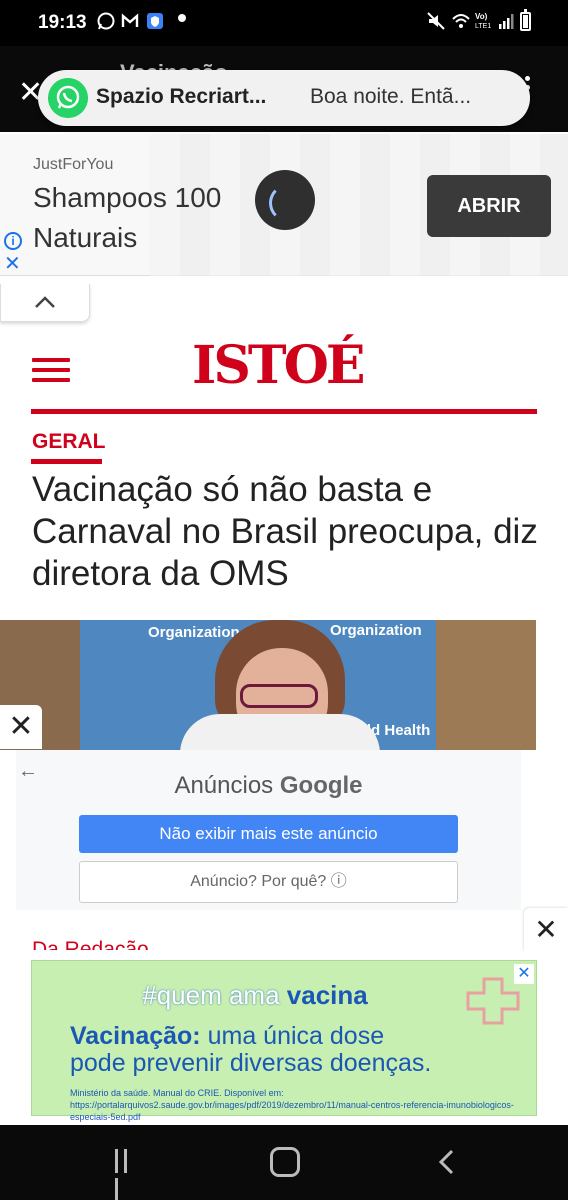  What do you see at coordinates (21, 727) in the screenshot?
I see `close-ad-button: ✕` at bounding box center [21, 727].